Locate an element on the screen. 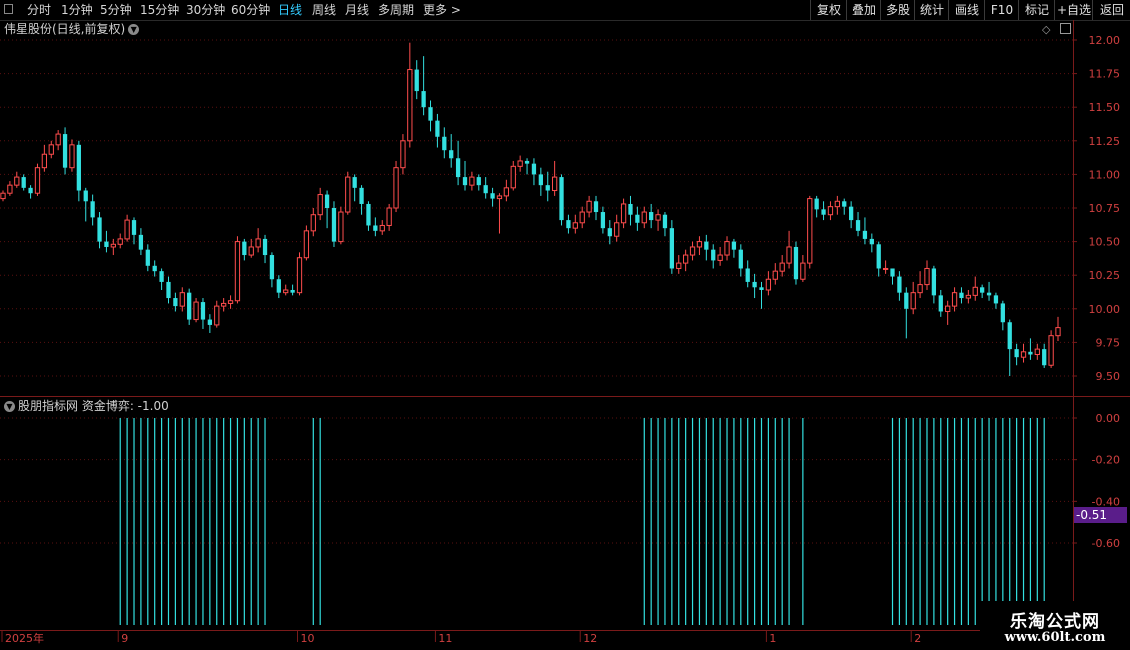  indicator-axis: 0.00-0.20-0.40-0.60 is located at coordinates (1096, 481).